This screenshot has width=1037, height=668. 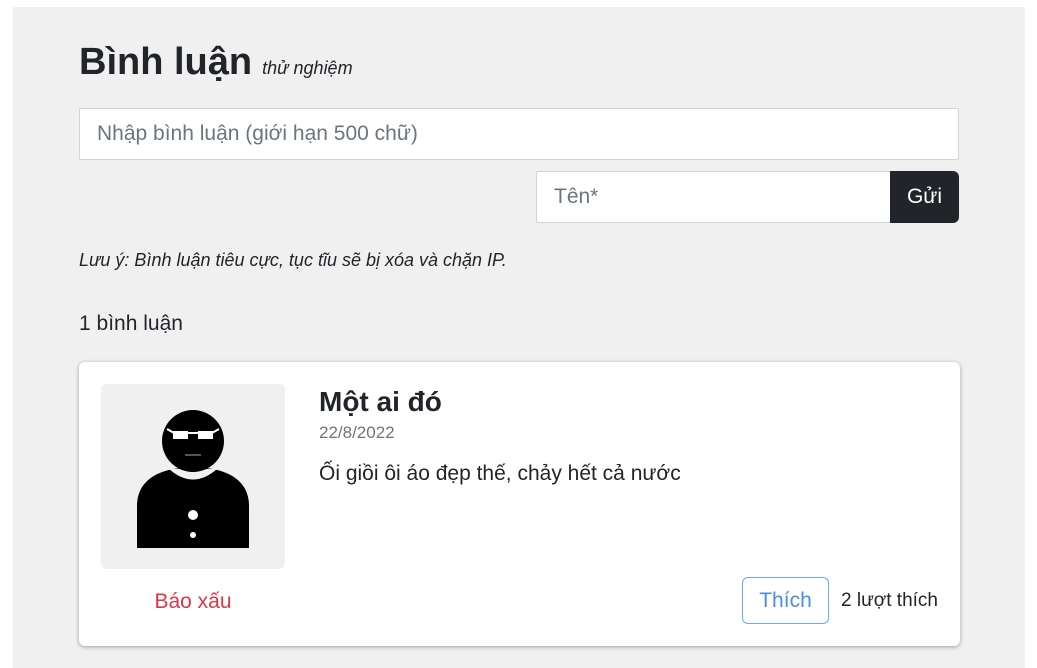 What do you see at coordinates (357, 432) in the screenshot?
I see `comment-date: 22/8/2022` at bounding box center [357, 432].